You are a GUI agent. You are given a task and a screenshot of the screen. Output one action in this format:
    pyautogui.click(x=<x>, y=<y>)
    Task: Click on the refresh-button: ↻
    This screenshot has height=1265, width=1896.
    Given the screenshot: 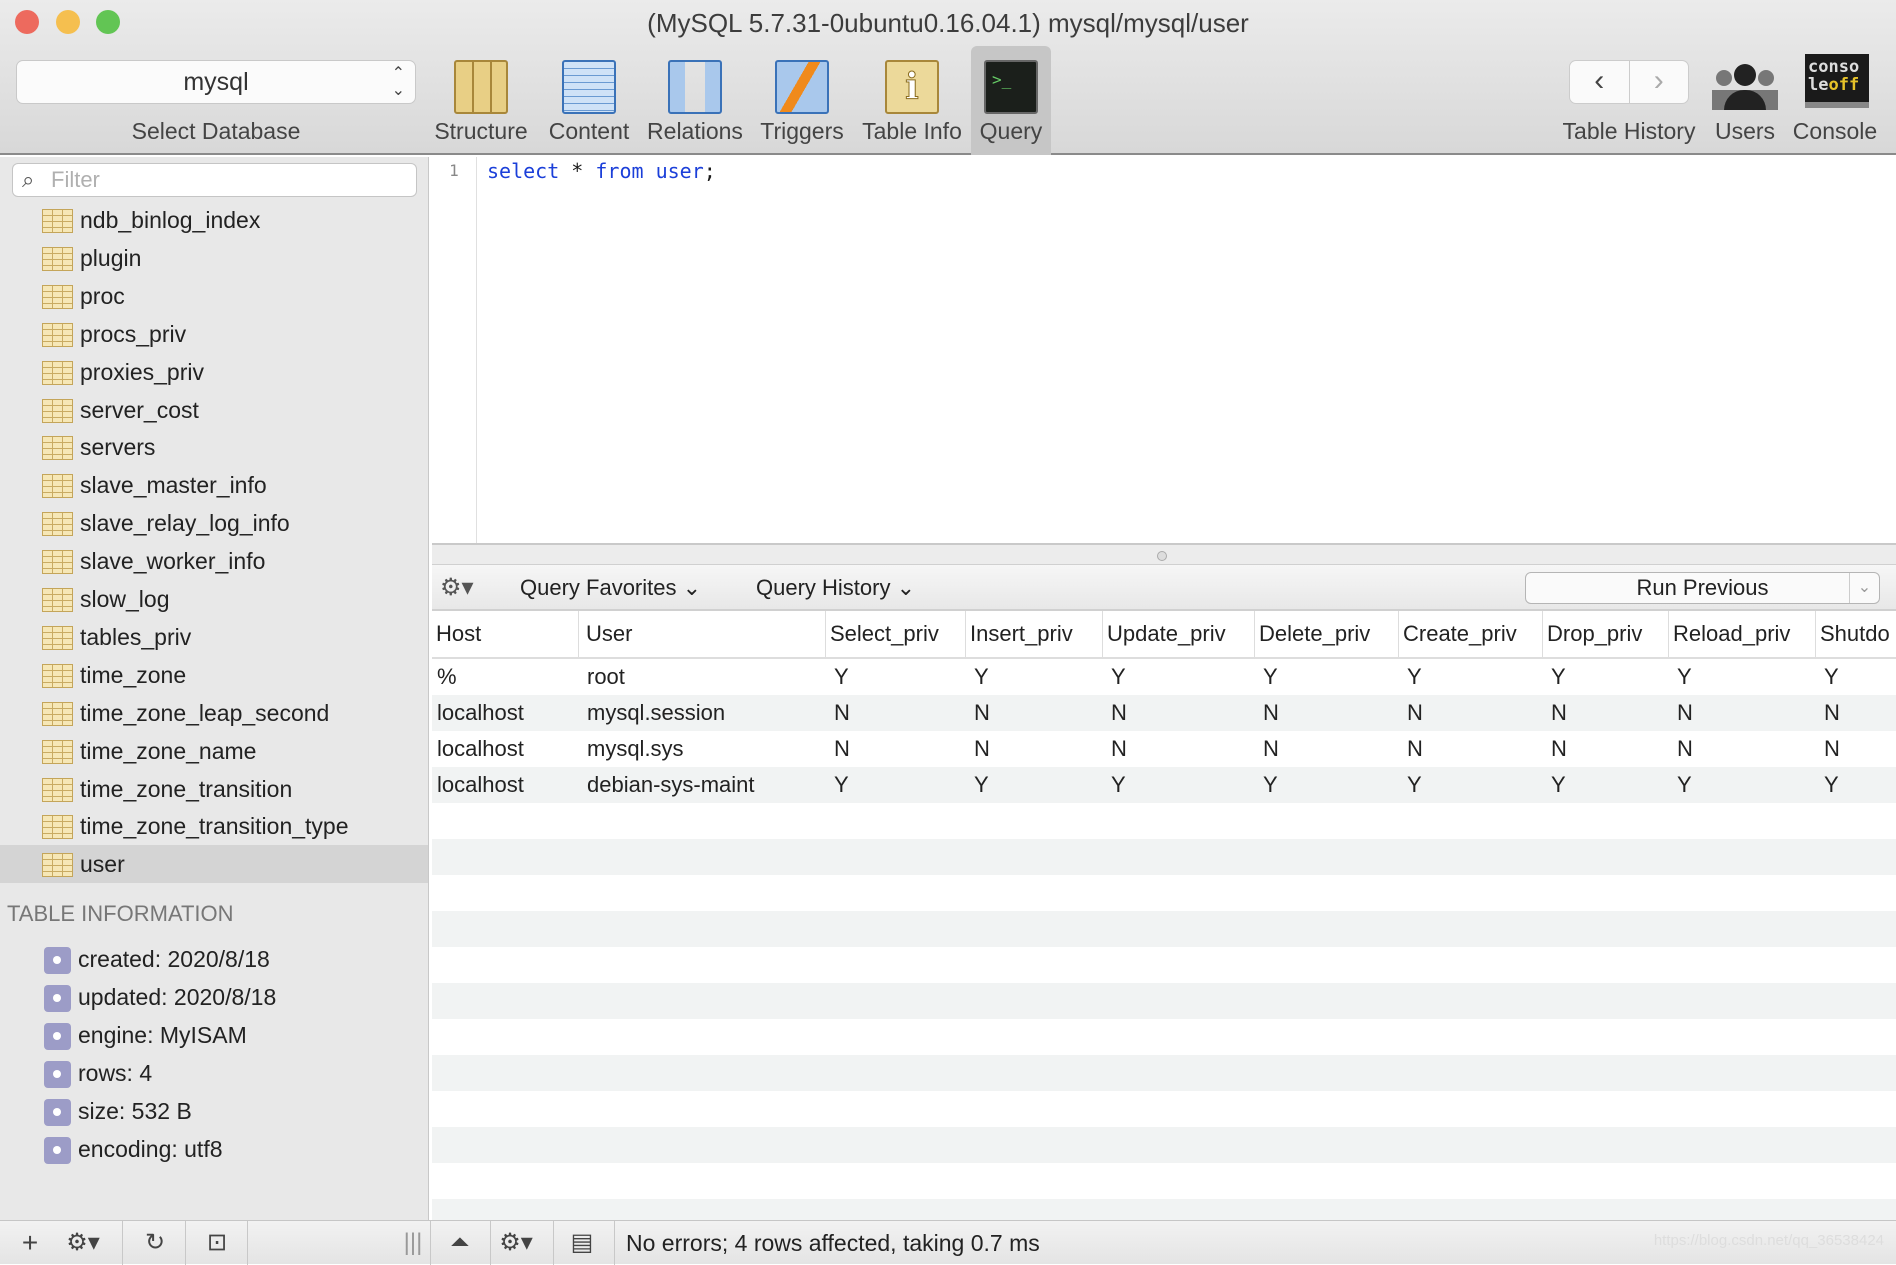 What is the action you would take?
    pyautogui.click(x=155, y=1243)
    